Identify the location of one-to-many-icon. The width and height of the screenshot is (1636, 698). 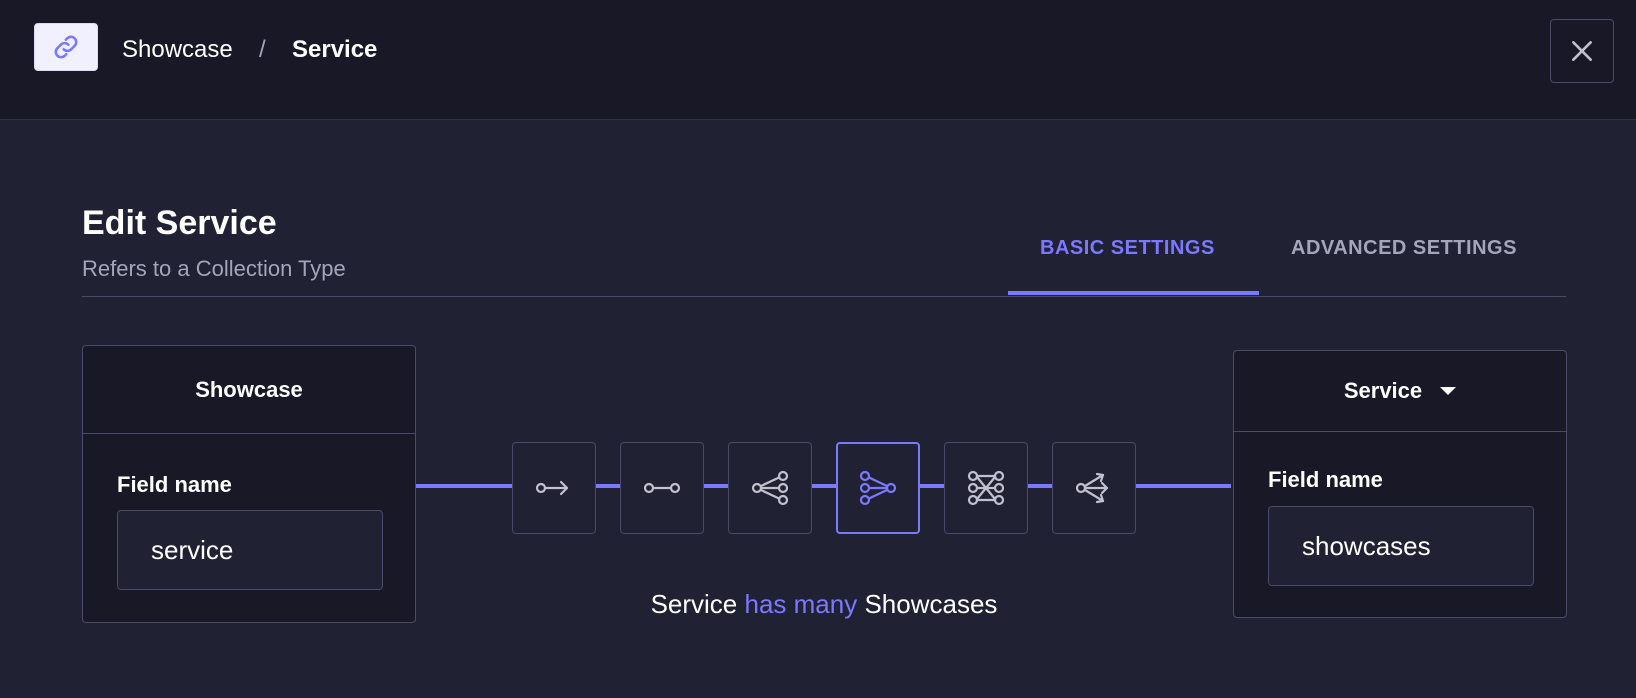
(770, 488).